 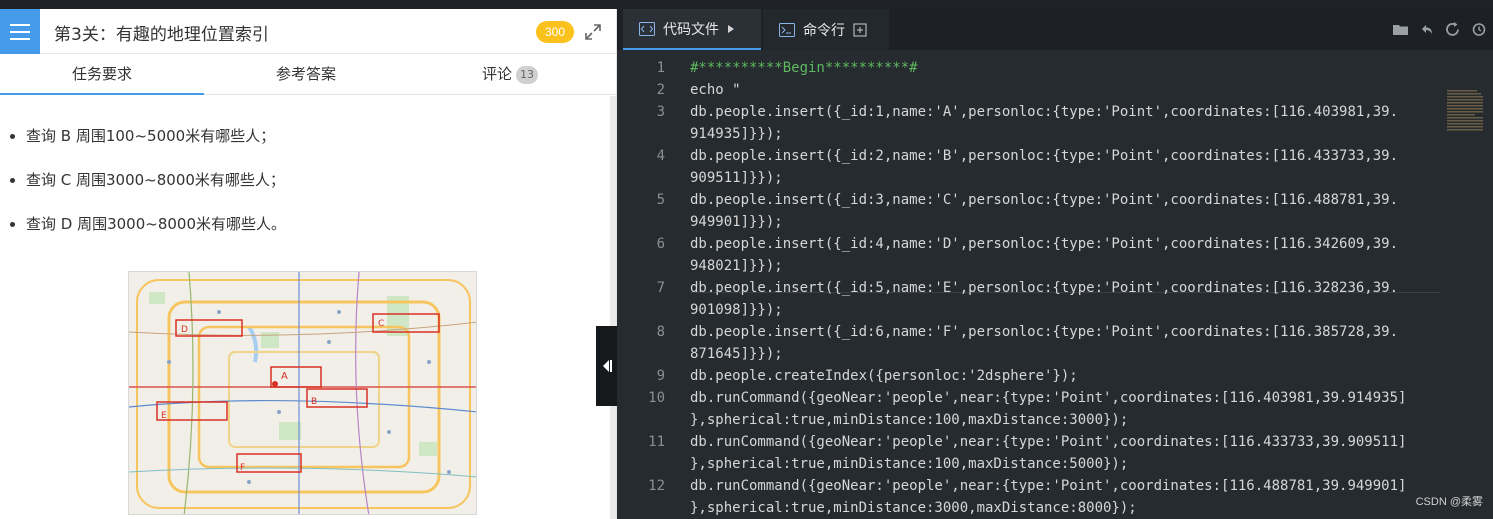 I want to click on line-number: 9, so click(x=660, y=376).